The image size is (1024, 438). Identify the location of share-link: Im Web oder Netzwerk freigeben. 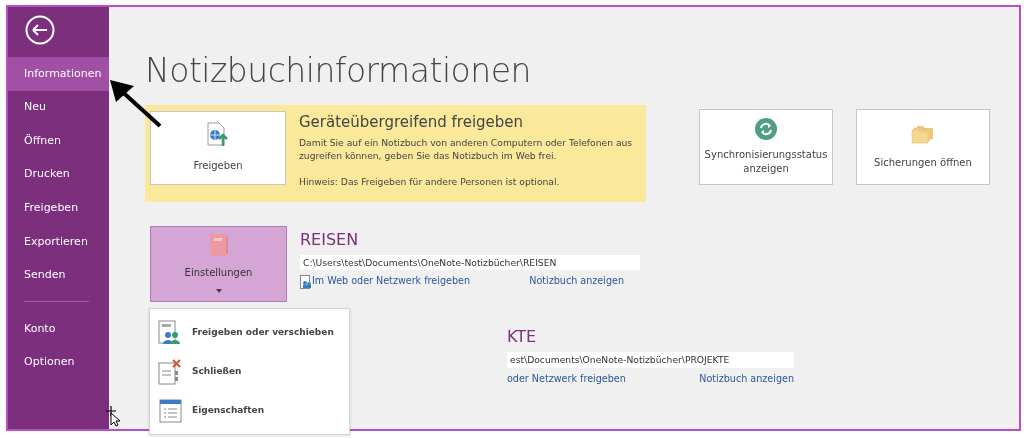
(391, 281).